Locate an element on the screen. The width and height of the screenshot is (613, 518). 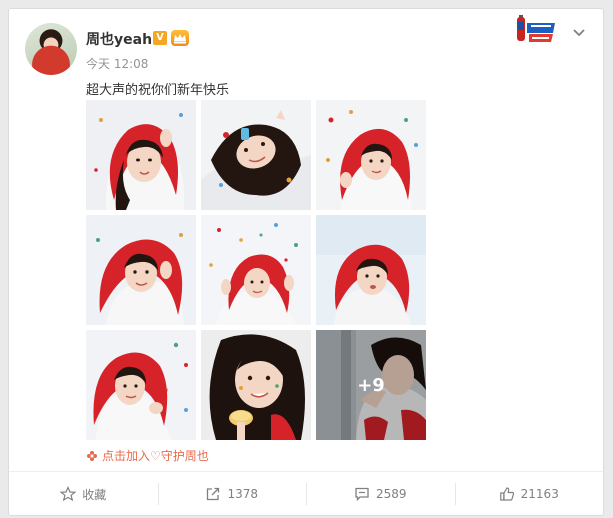
photo-thumbnail-more: +9 is located at coordinates (371, 385).